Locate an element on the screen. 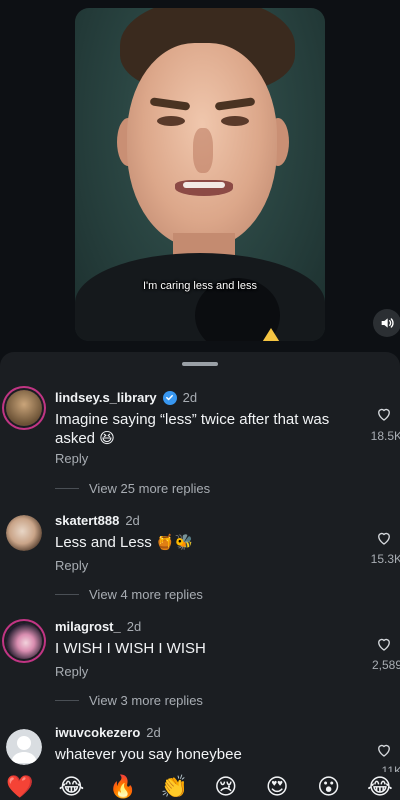 Image resolution: width=400 pixels, height=800 pixels. comment-header: iwuvcokezero 2d is located at coordinates (108, 732).